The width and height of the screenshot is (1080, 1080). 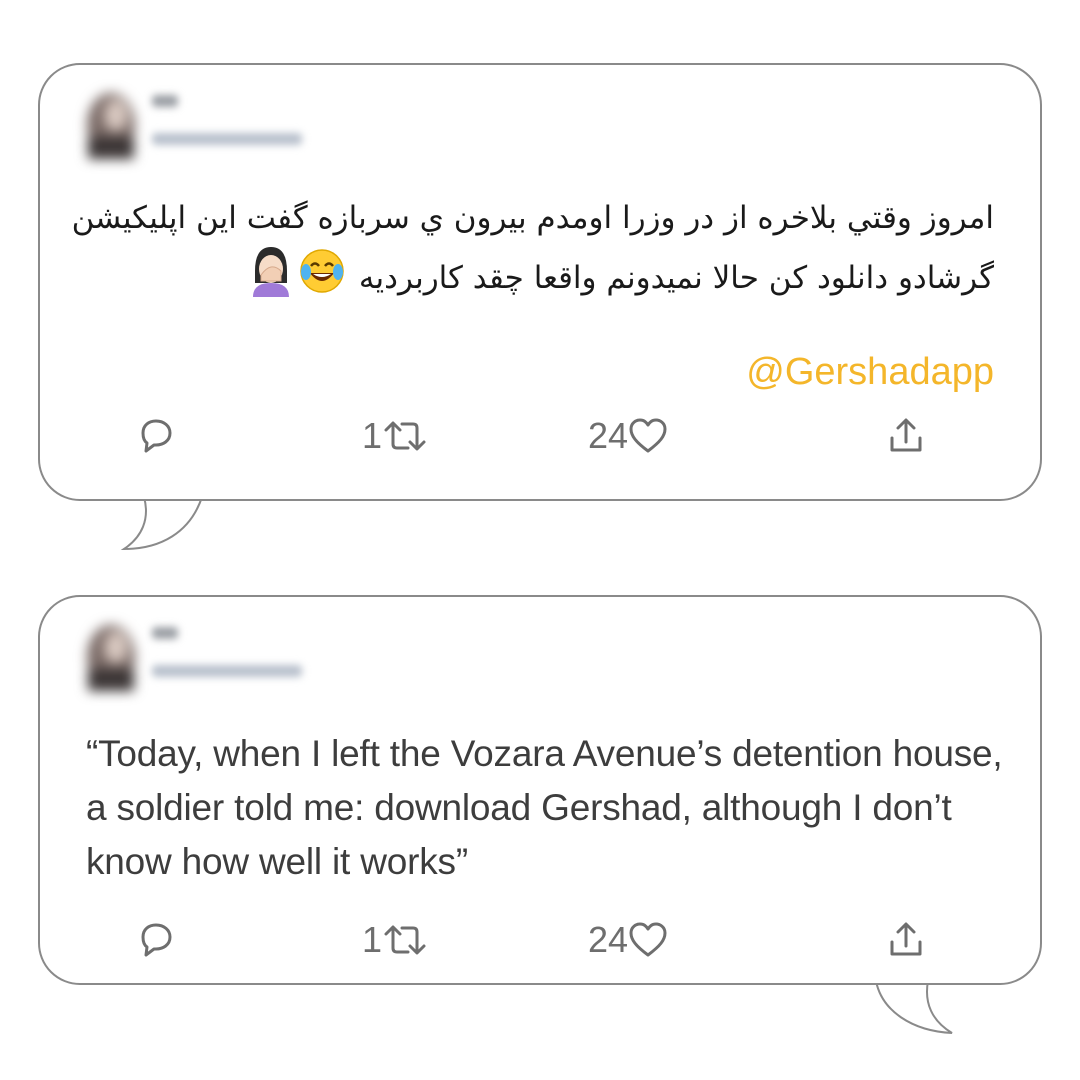 I want to click on woman-facepalming-icon, so click(x=271, y=279).